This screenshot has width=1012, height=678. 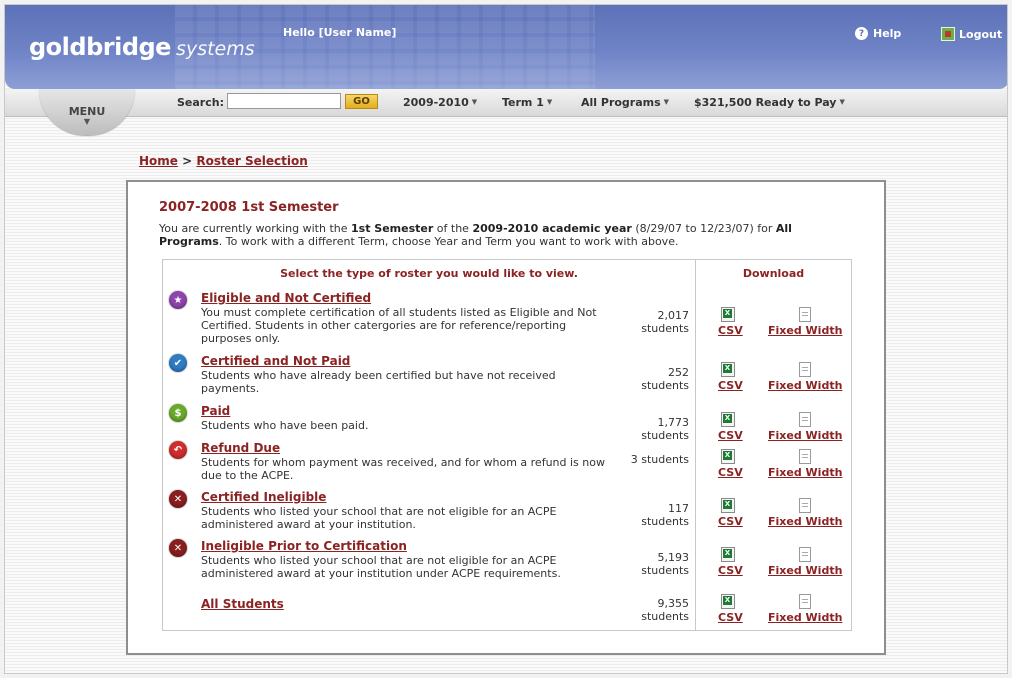 What do you see at coordinates (678, 372) in the screenshot?
I see `student-count-value: 252` at bounding box center [678, 372].